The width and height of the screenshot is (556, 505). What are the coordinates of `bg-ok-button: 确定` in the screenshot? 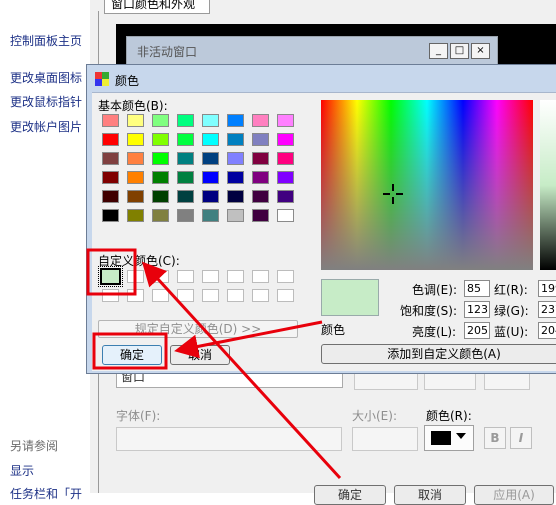 It's located at (350, 495).